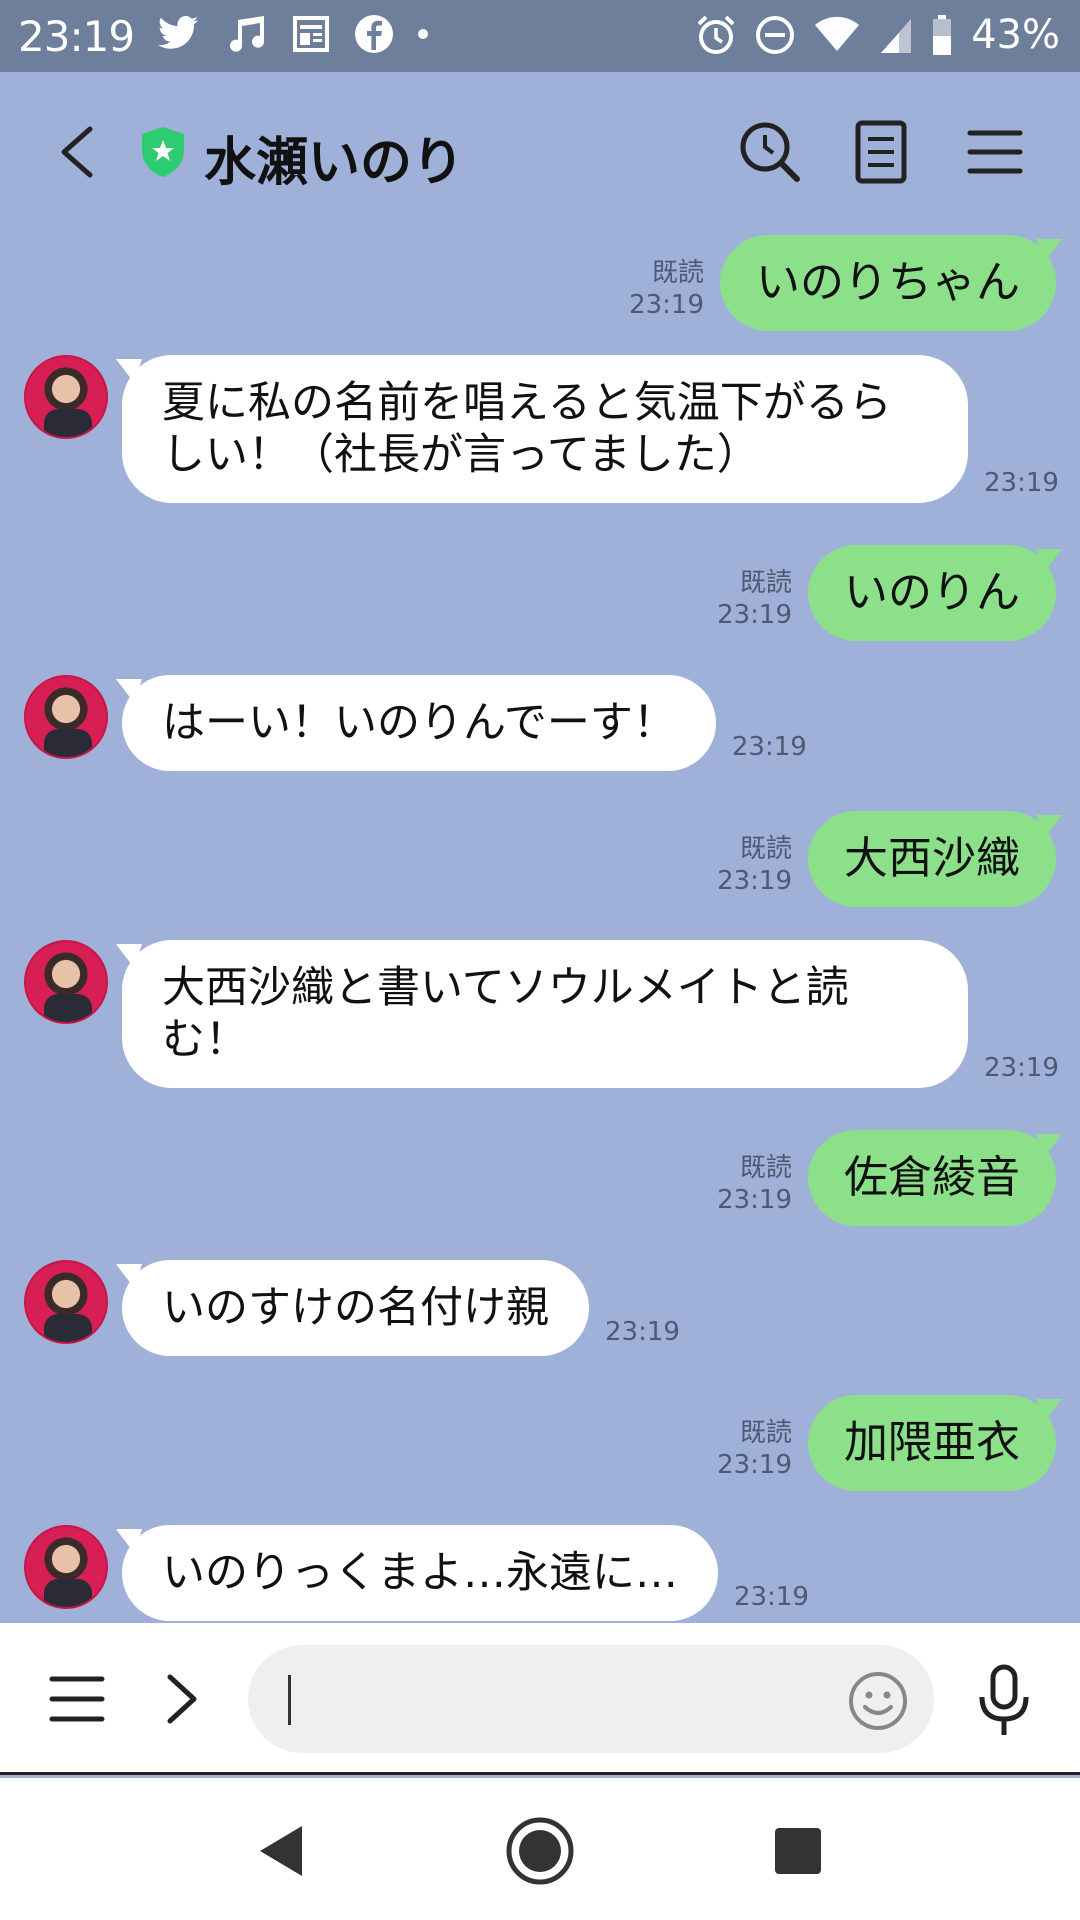  I want to click on battery-percent: 43%, so click(1015, 35).